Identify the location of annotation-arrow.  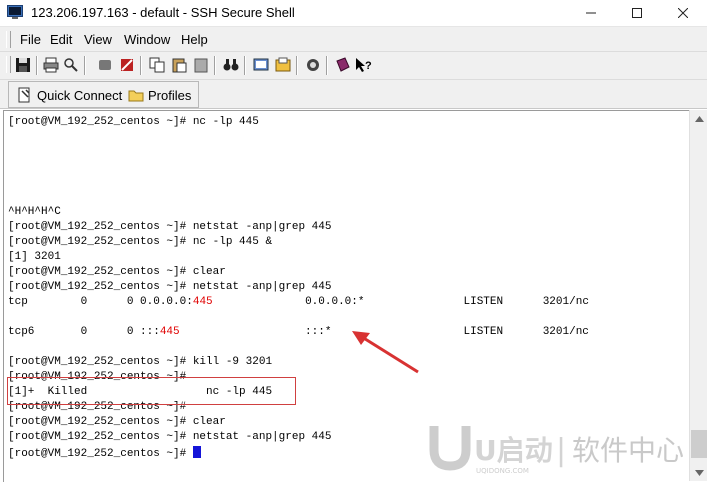
(385, 352).